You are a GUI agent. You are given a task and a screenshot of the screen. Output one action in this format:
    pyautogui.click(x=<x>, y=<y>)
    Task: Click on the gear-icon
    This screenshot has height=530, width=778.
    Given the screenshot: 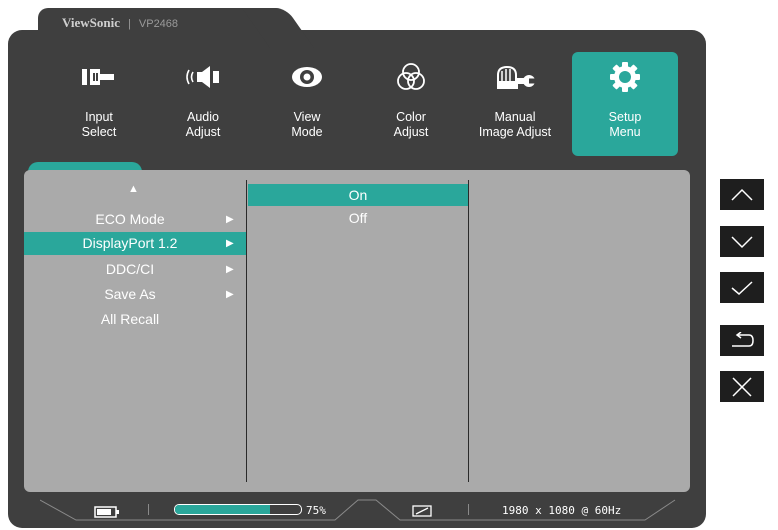 What is the action you would take?
    pyautogui.click(x=625, y=77)
    